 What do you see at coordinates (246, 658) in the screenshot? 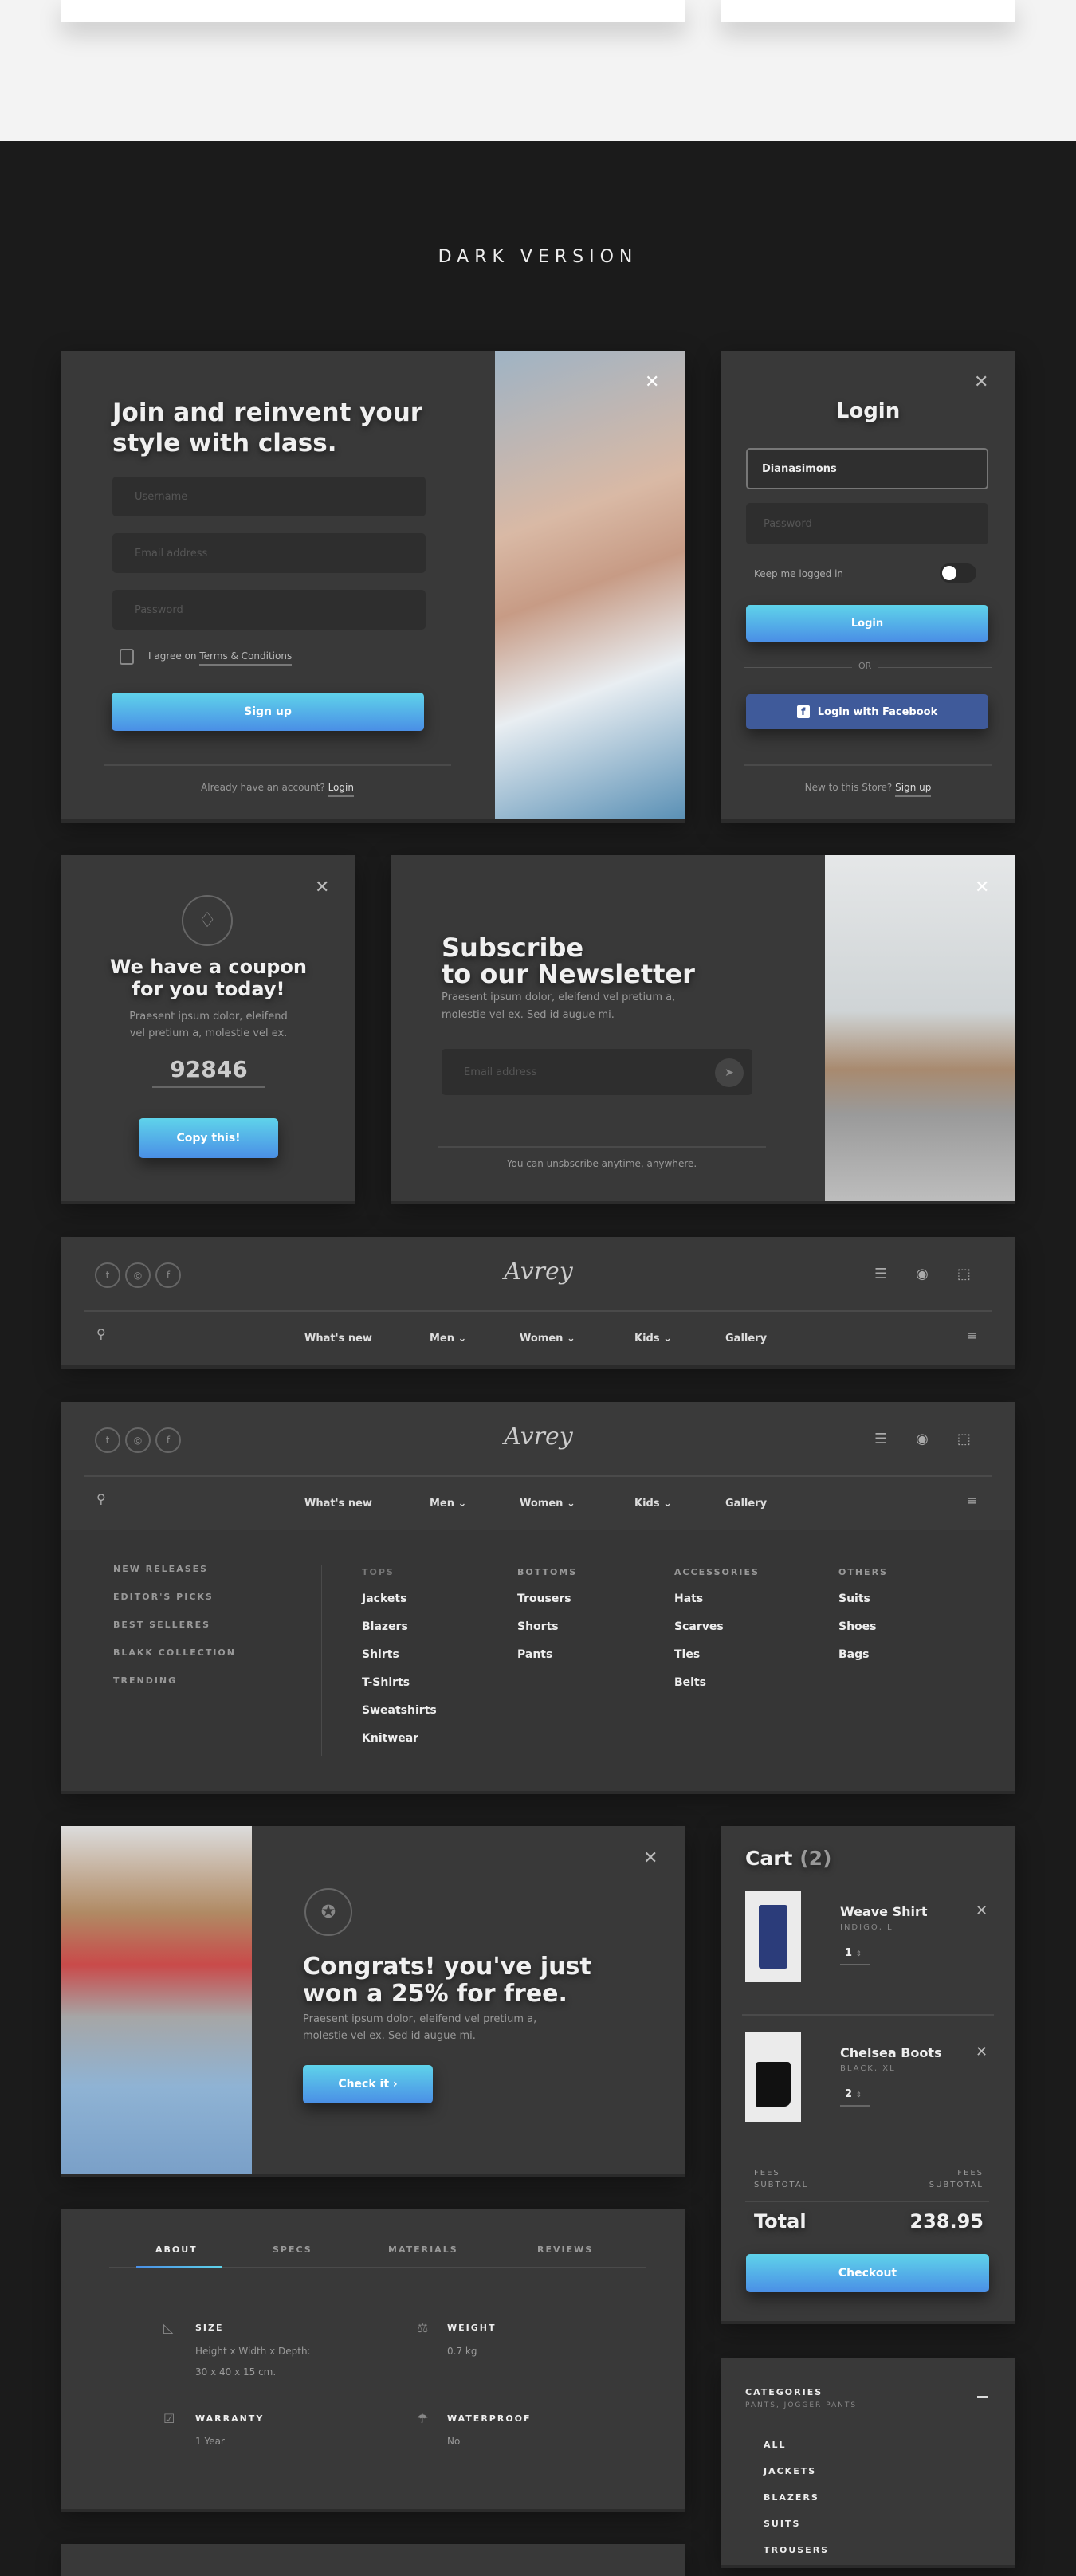
I see `terms-link: Terms & Conditions` at bounding box center [246, 658].